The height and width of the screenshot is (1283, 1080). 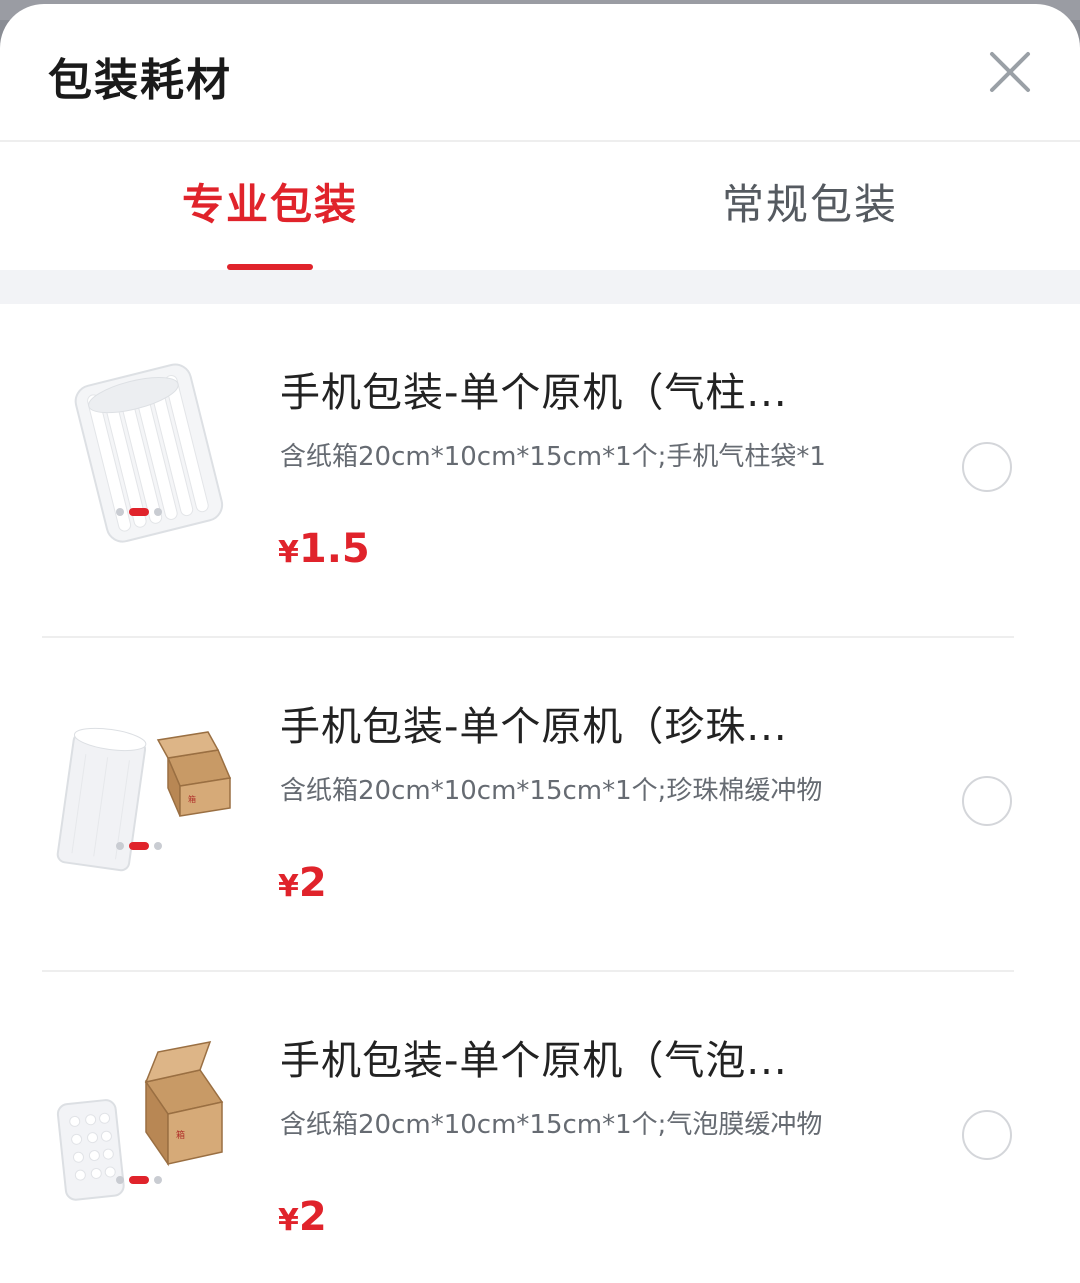 I want to click on item-description: 含纸箱20cm*10cm*15cm*1个;珍珠棉缓冲物, so click(x=551, y=791).